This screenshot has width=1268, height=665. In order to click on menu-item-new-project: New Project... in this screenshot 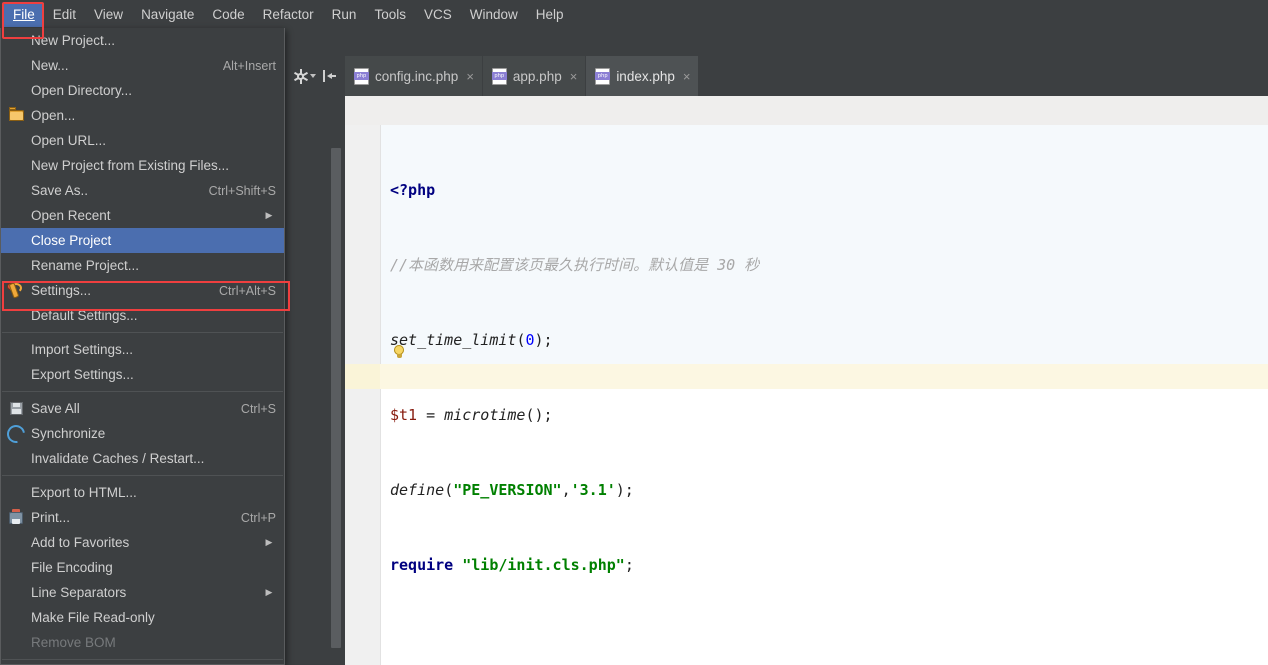, I will do `click(142, 40)`.